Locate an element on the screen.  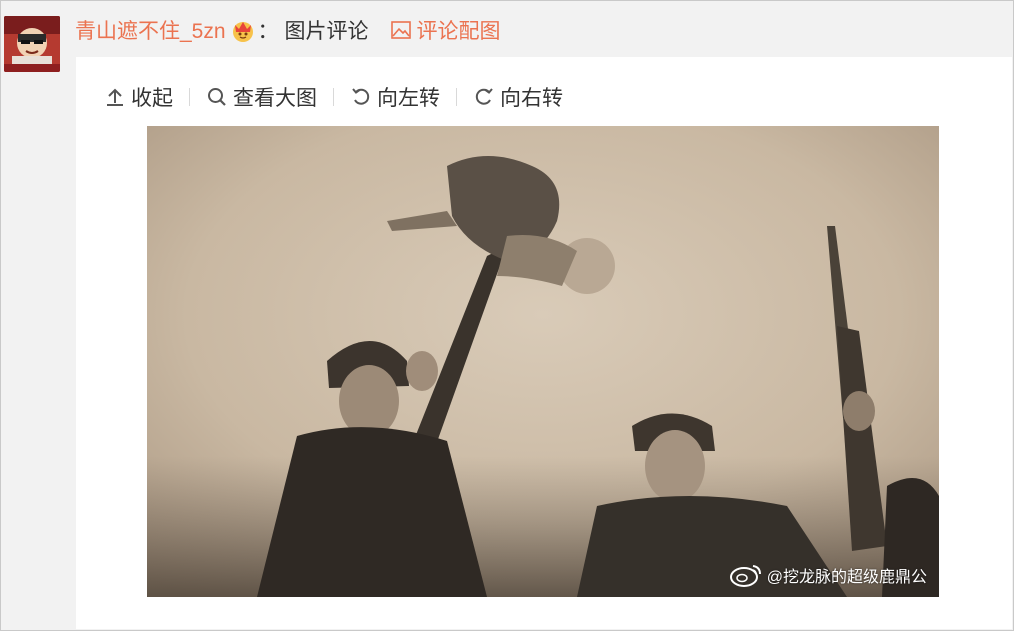
image-icon is located at coordinates (400, 30).